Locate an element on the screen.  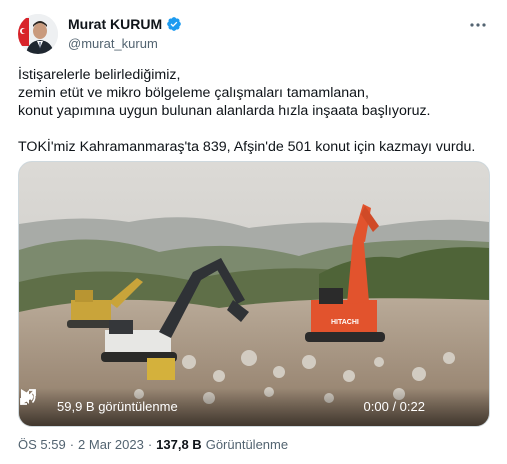
author-display-name: Murat KURUM is located at coordinates (115, 24).